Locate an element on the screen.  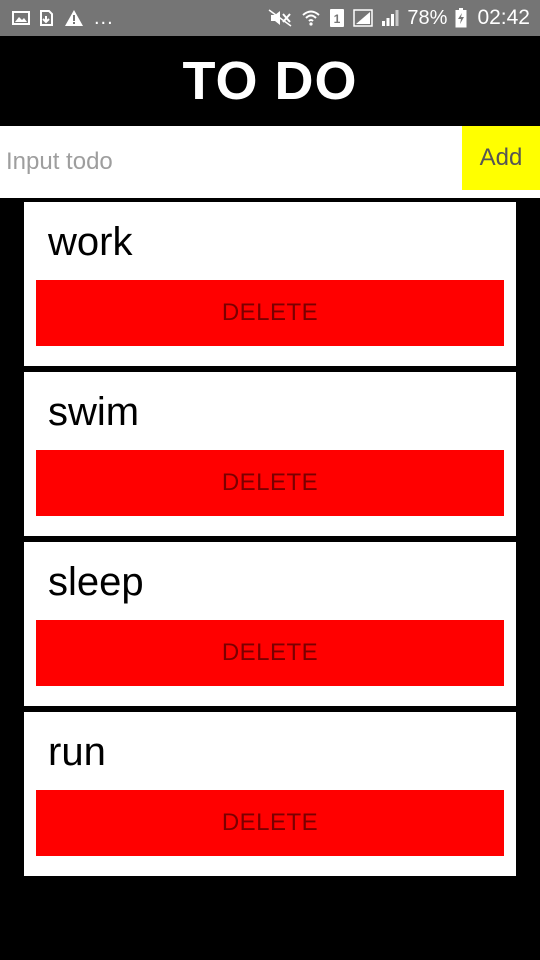
add-todo-row: Add is located at coordinates (270, 162).